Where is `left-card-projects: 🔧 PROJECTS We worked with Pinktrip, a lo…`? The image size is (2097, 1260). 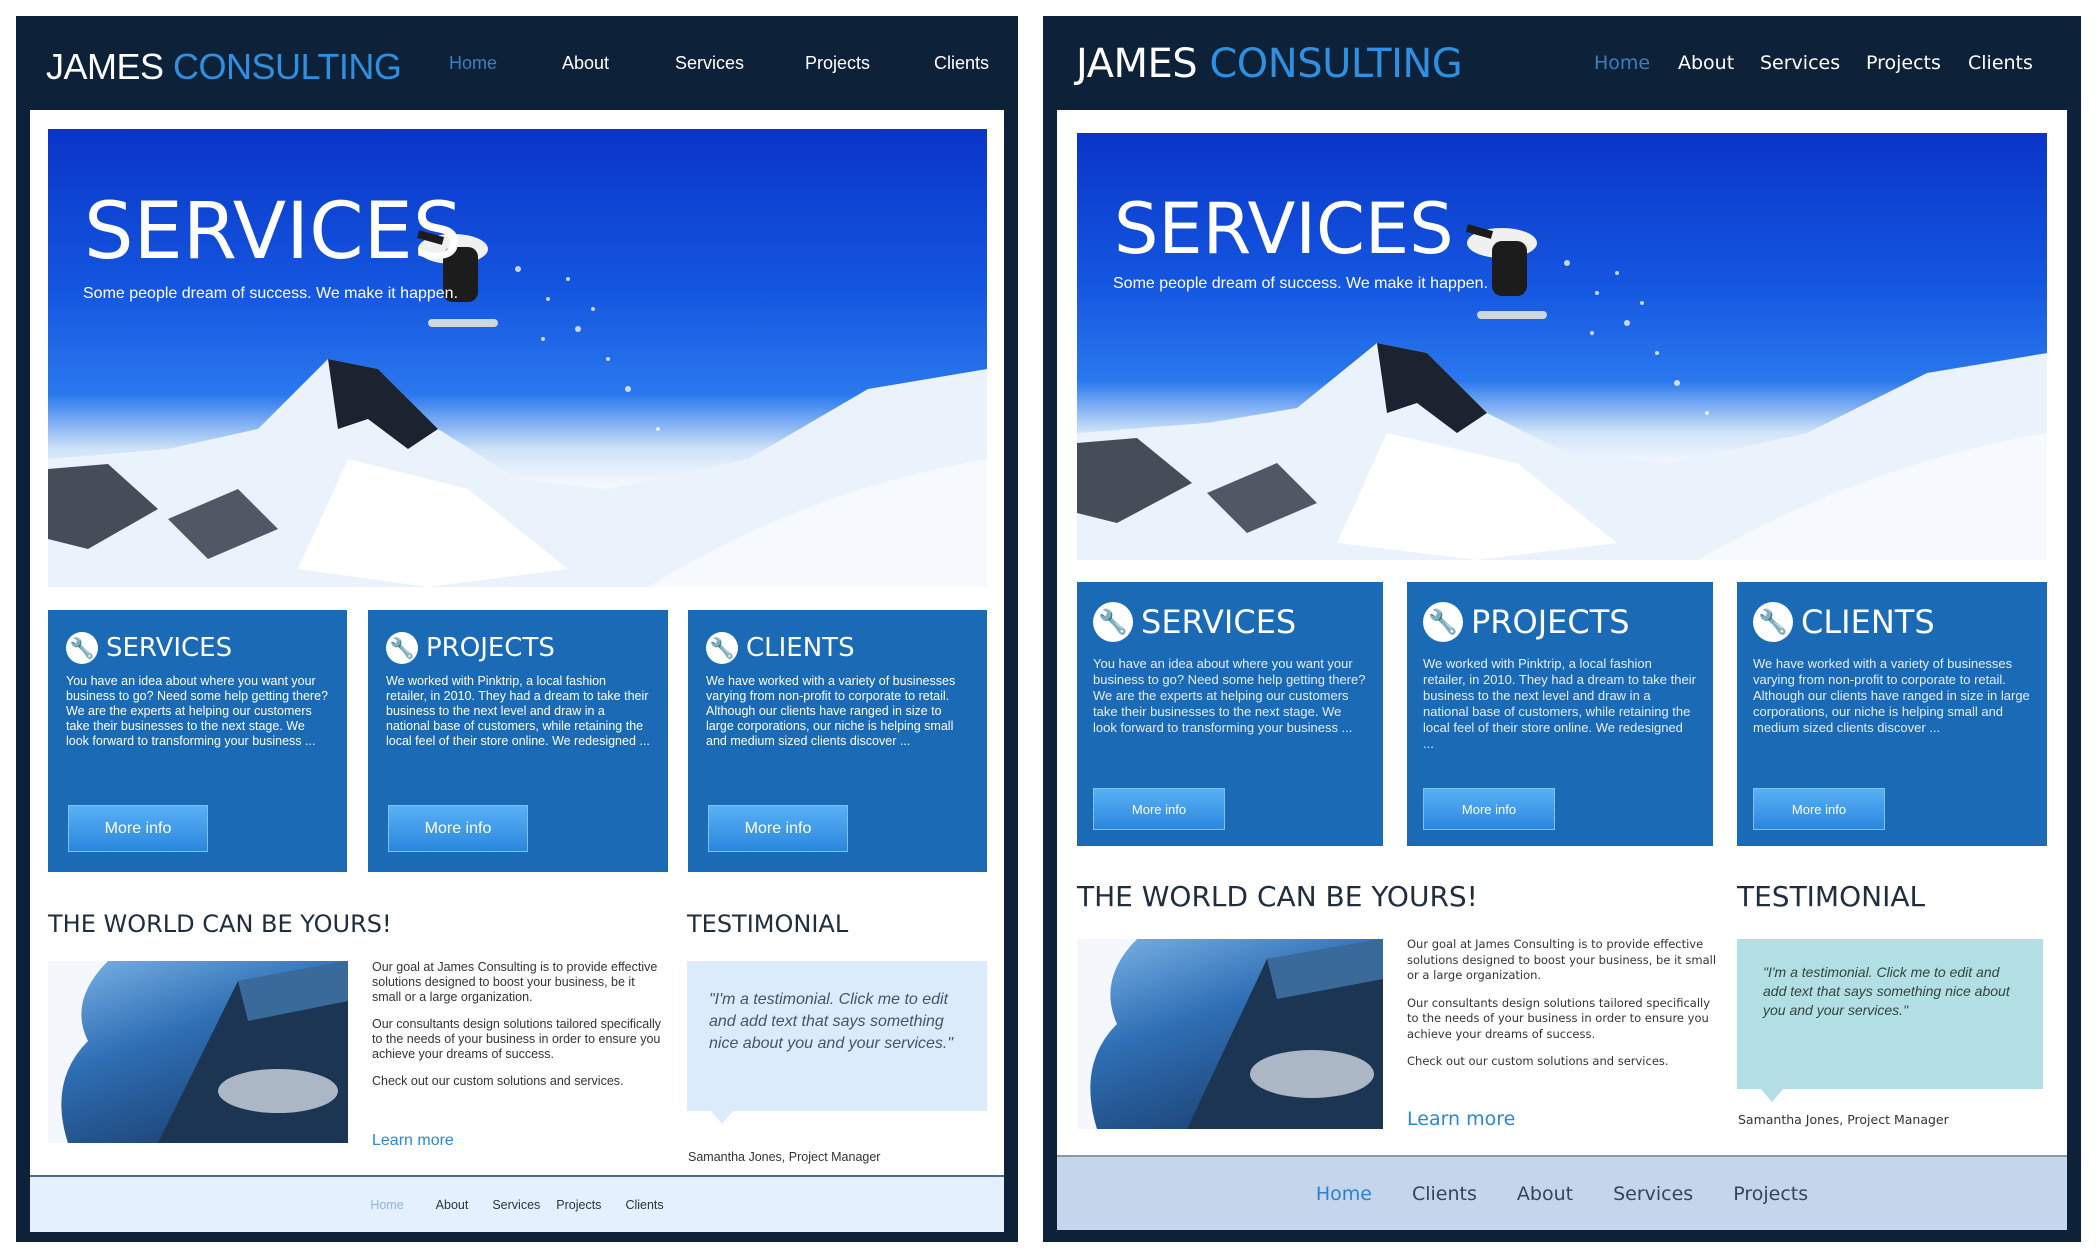 left-card-projects: 🔧 PROJECTS We worked with Pinktrip, a lo… is located at coordinates (518, 741).